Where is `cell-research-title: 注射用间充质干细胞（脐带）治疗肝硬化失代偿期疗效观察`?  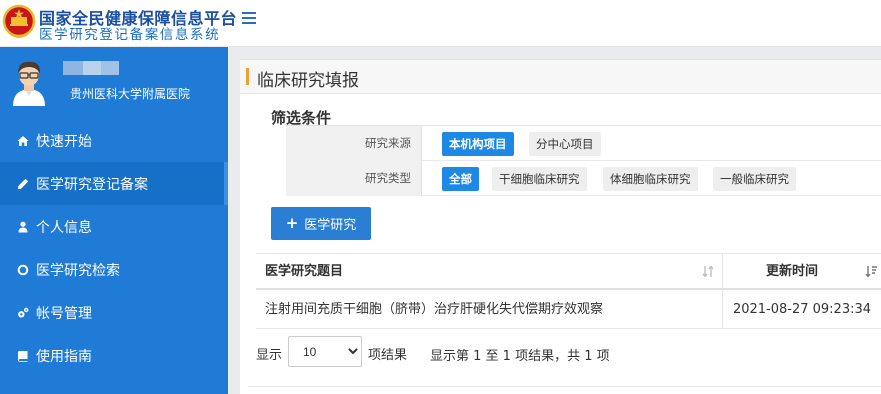
cell-research-title: 注射用间充质干细胞（脐带）治疗肝硬化失代偿期疗效观察 is located at coordinates (489, 309).